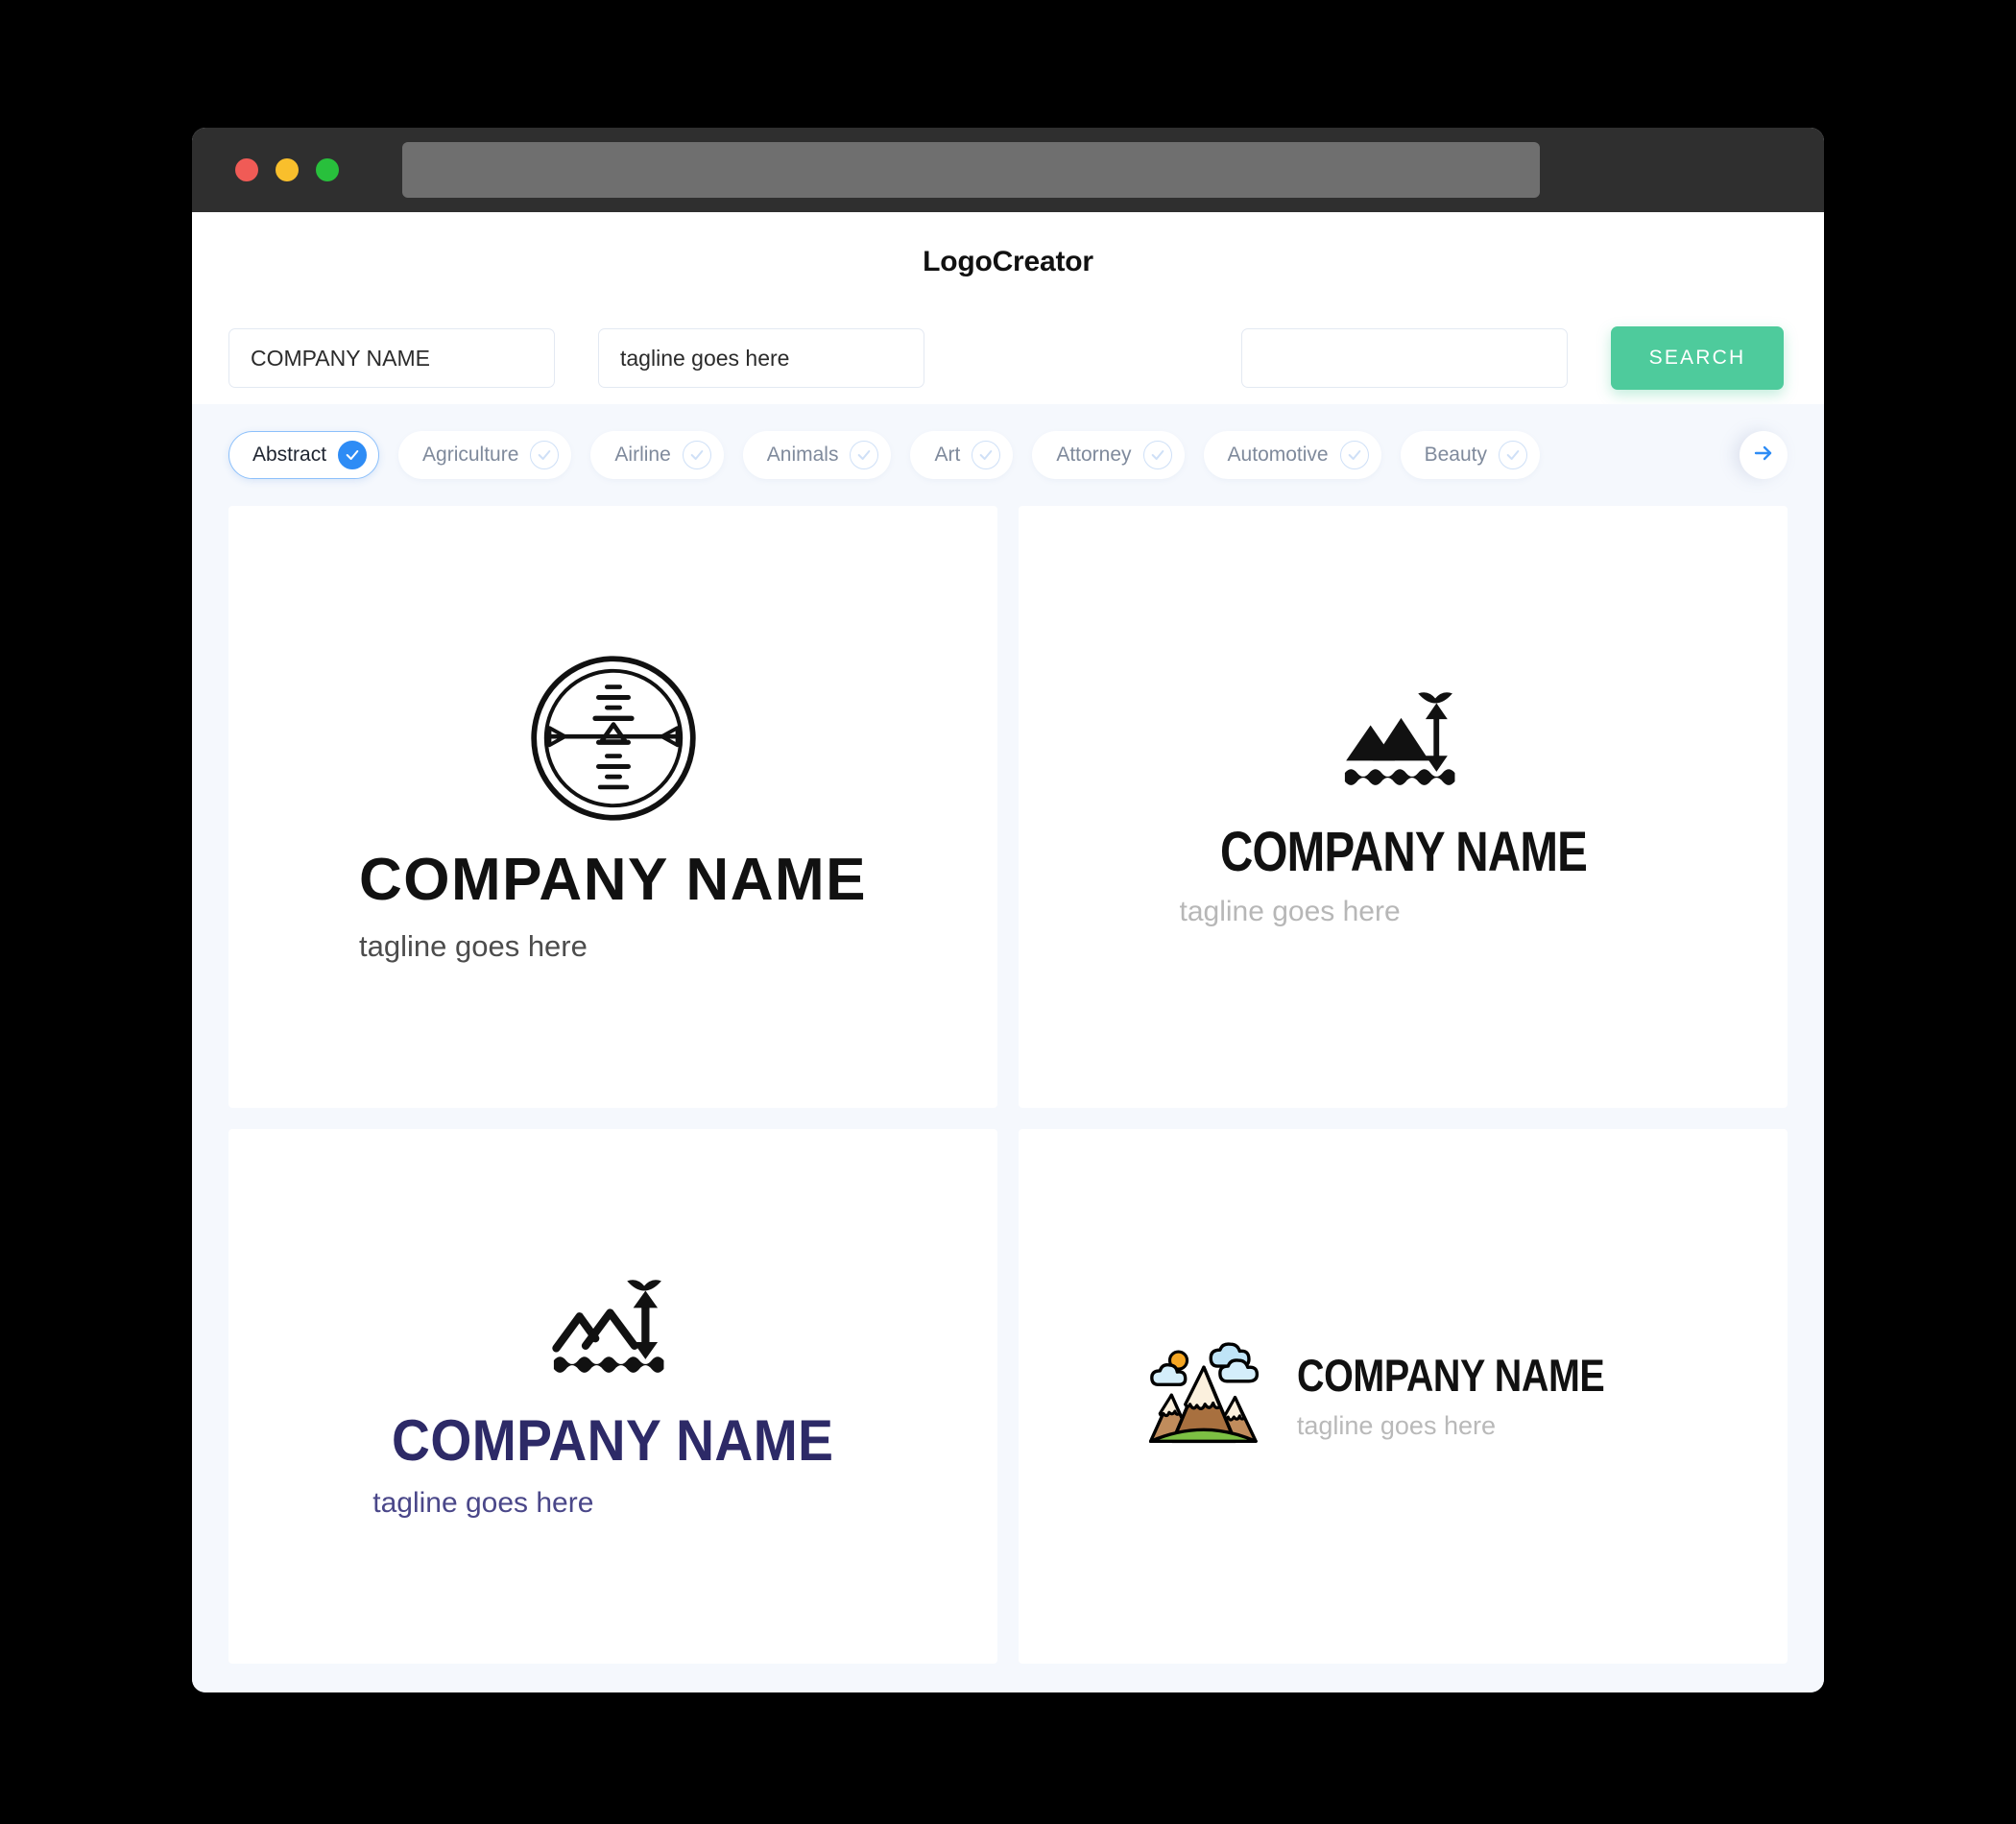 Image resolution: width=2016 pixels, height=1824 pixels. I want to click on category-chip-beauty: Beauty, so click(1470, 455).